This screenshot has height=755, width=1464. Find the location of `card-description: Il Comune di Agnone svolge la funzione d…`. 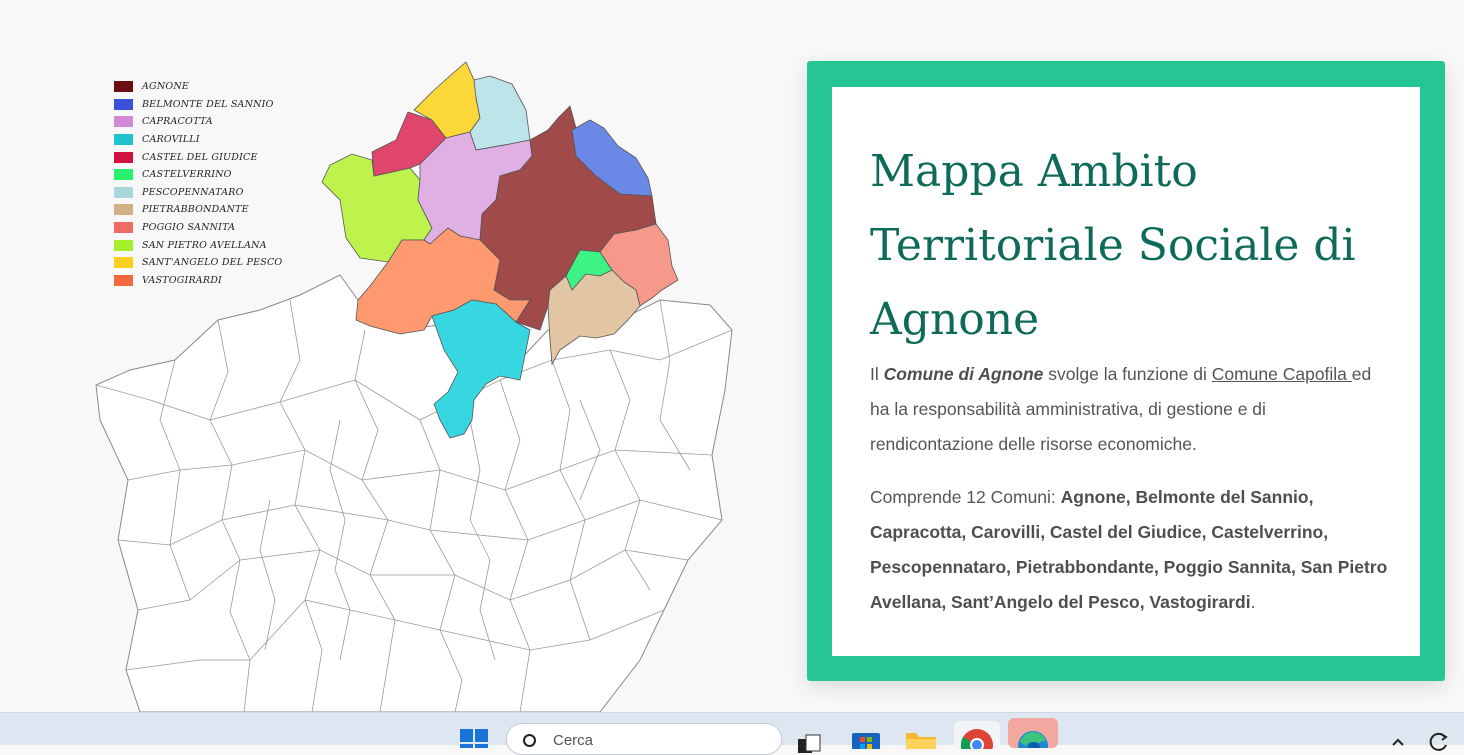

card-description: Il Comune di Agnone svolge la funzione d… is located at coordinates (1130, 409).